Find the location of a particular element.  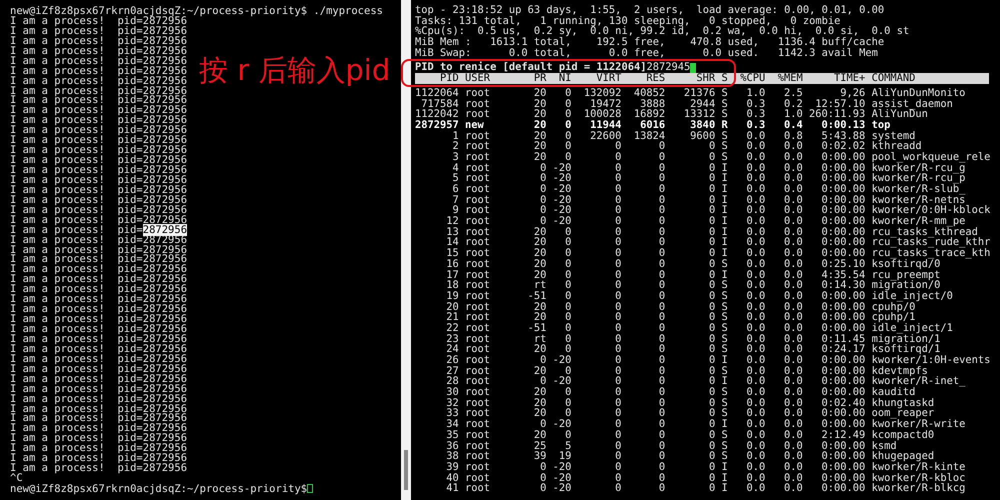

table-cell-text: oom_reaper is located at coordinates (902, 414).